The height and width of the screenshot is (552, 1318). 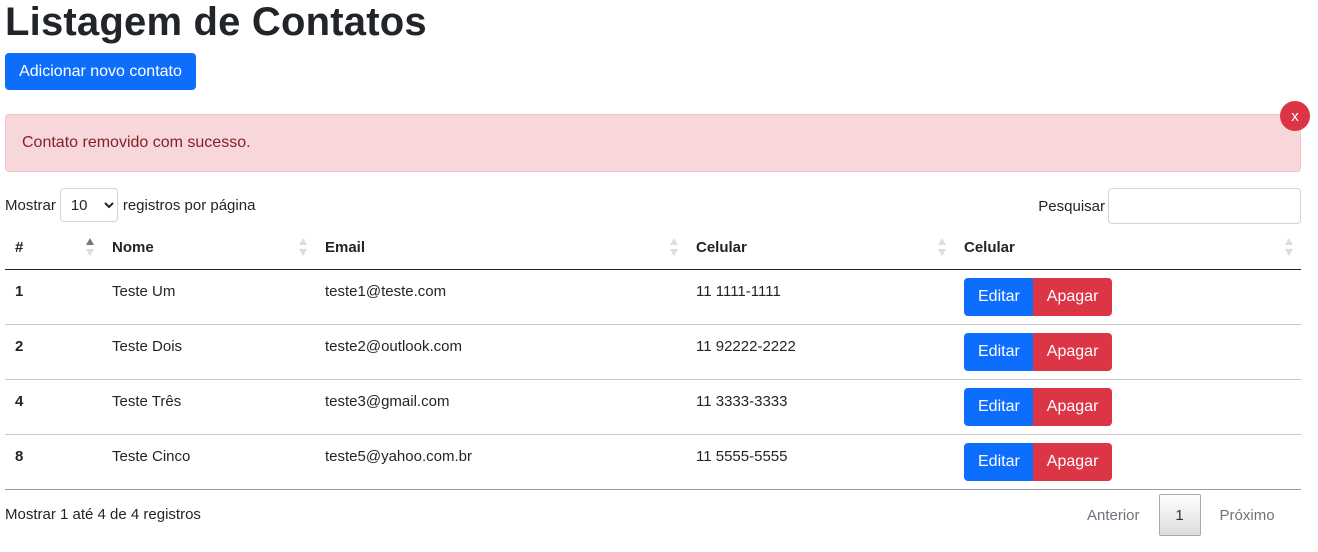 What do you see at coordinates (1247, 515) in the screenshot?
I see `next-page-button: Próximo` at bounding box center [1247, 515].